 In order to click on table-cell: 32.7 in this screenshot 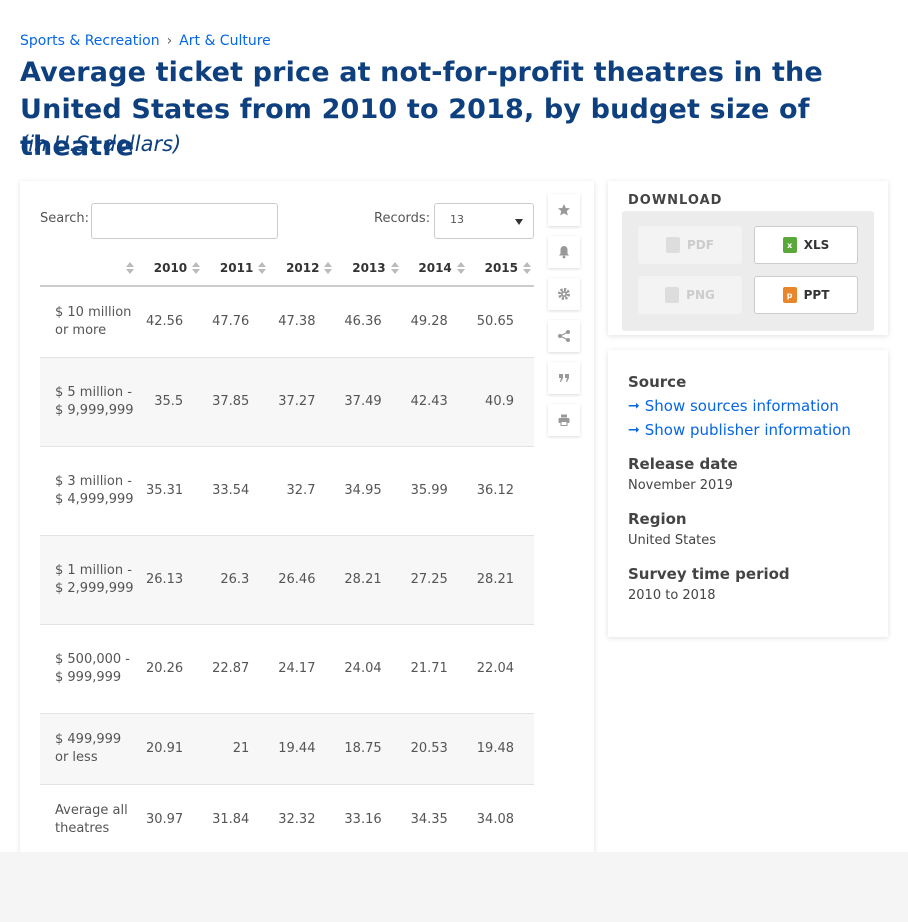, I will do `click(302, 491)`.